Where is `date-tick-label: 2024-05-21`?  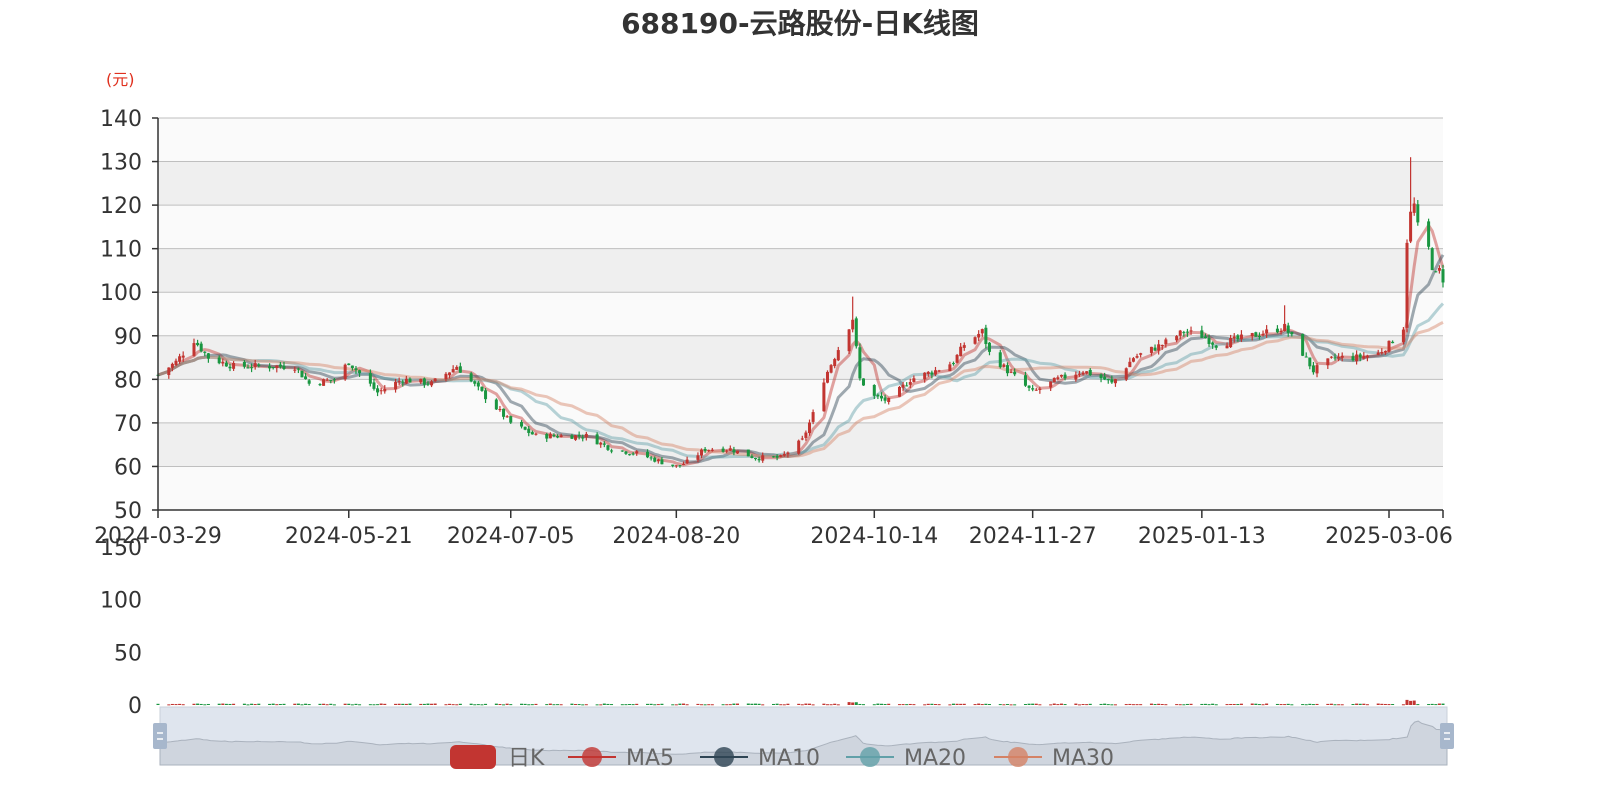
date-tick-label: 2024-05-21 is located at coordinates (349, 536).